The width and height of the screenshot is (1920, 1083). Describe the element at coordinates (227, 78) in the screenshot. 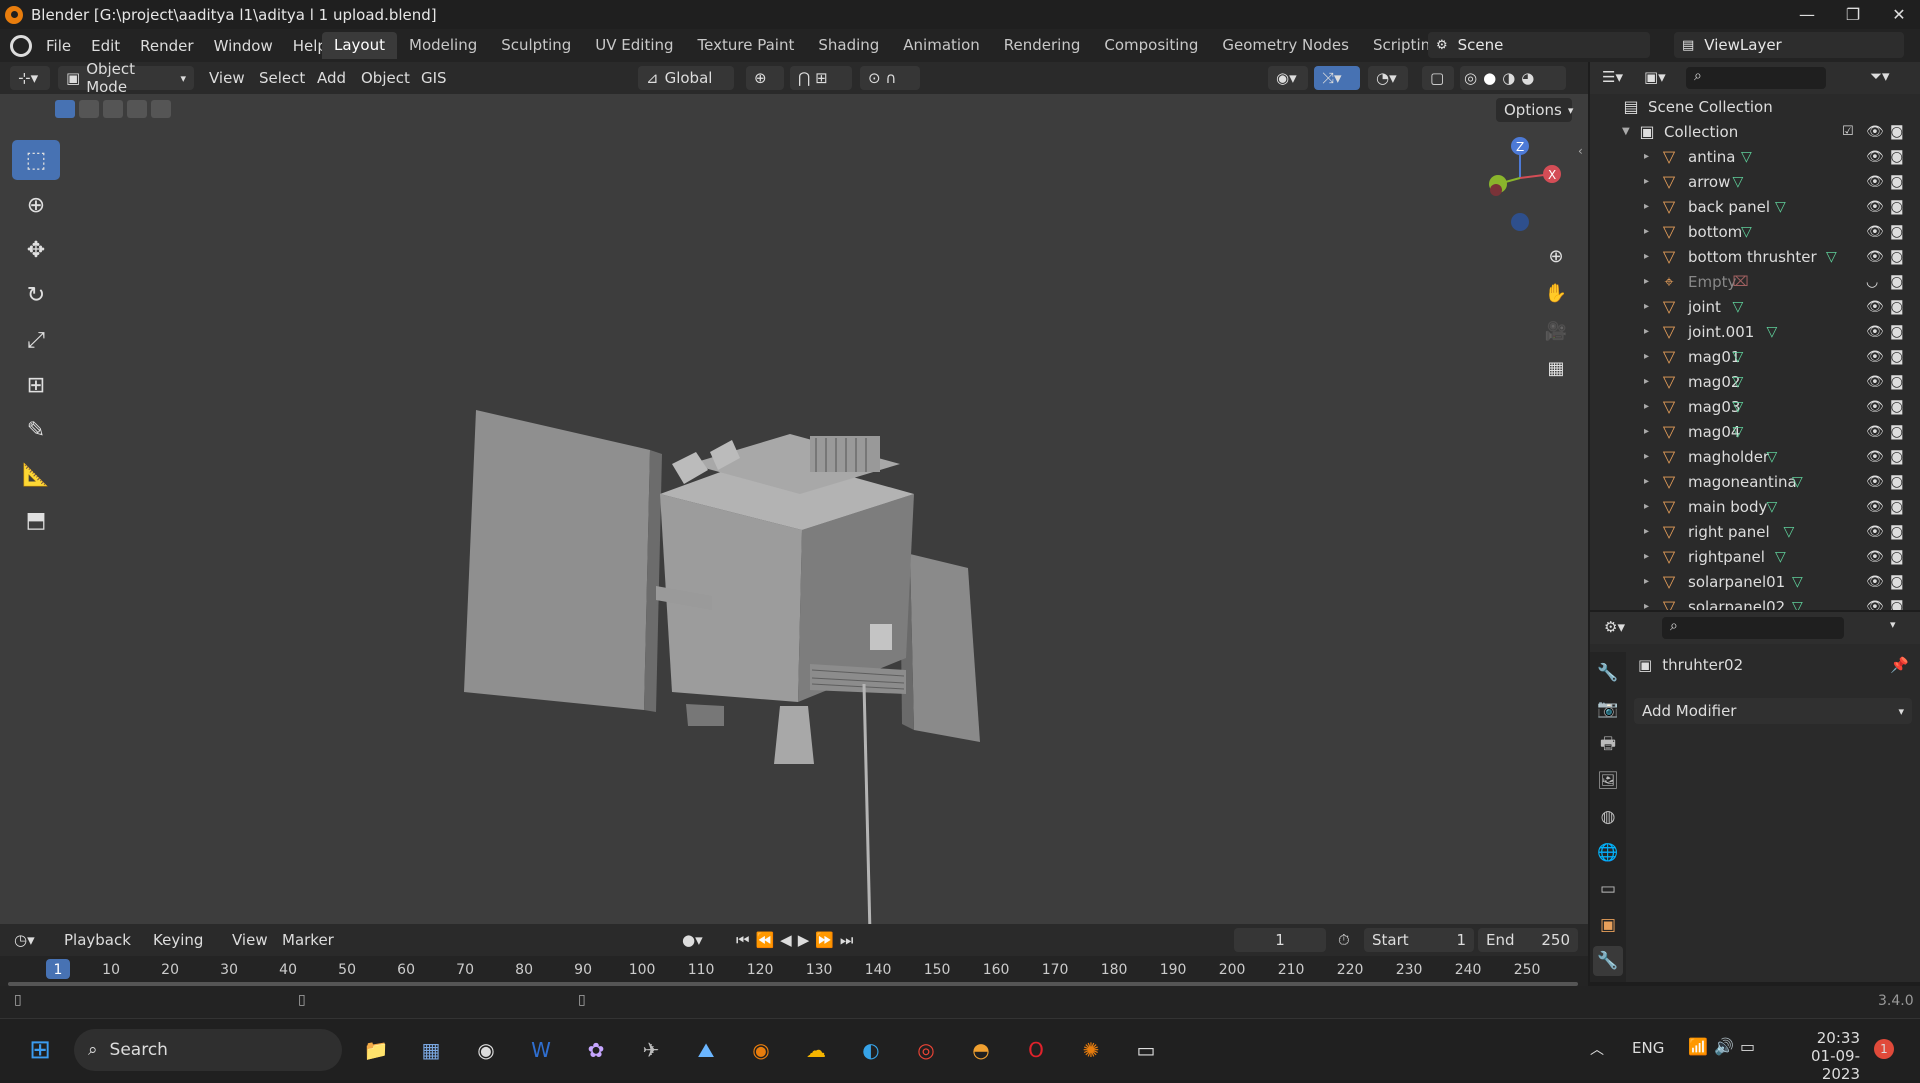

I see `menu-view: View` at that location.